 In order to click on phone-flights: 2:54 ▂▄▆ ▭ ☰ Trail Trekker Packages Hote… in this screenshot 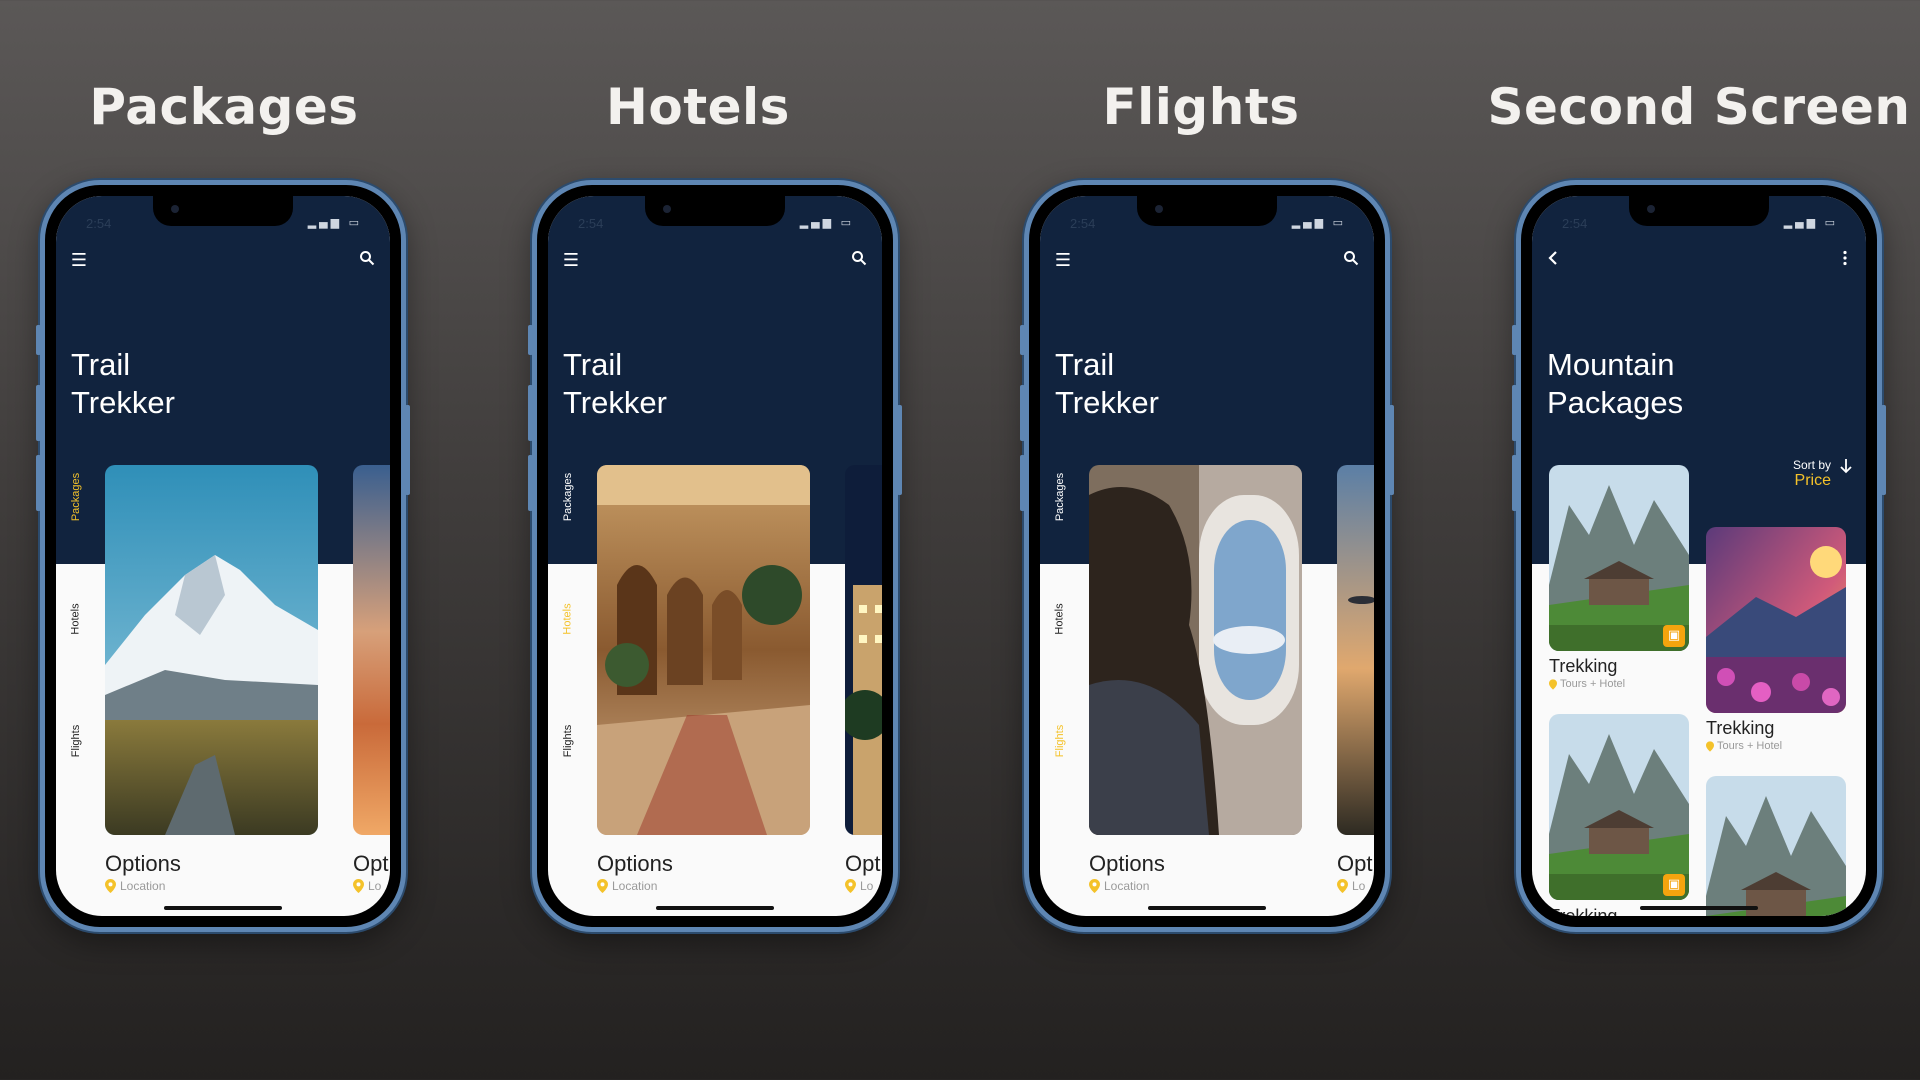, I will do `click(1207, 556)`.